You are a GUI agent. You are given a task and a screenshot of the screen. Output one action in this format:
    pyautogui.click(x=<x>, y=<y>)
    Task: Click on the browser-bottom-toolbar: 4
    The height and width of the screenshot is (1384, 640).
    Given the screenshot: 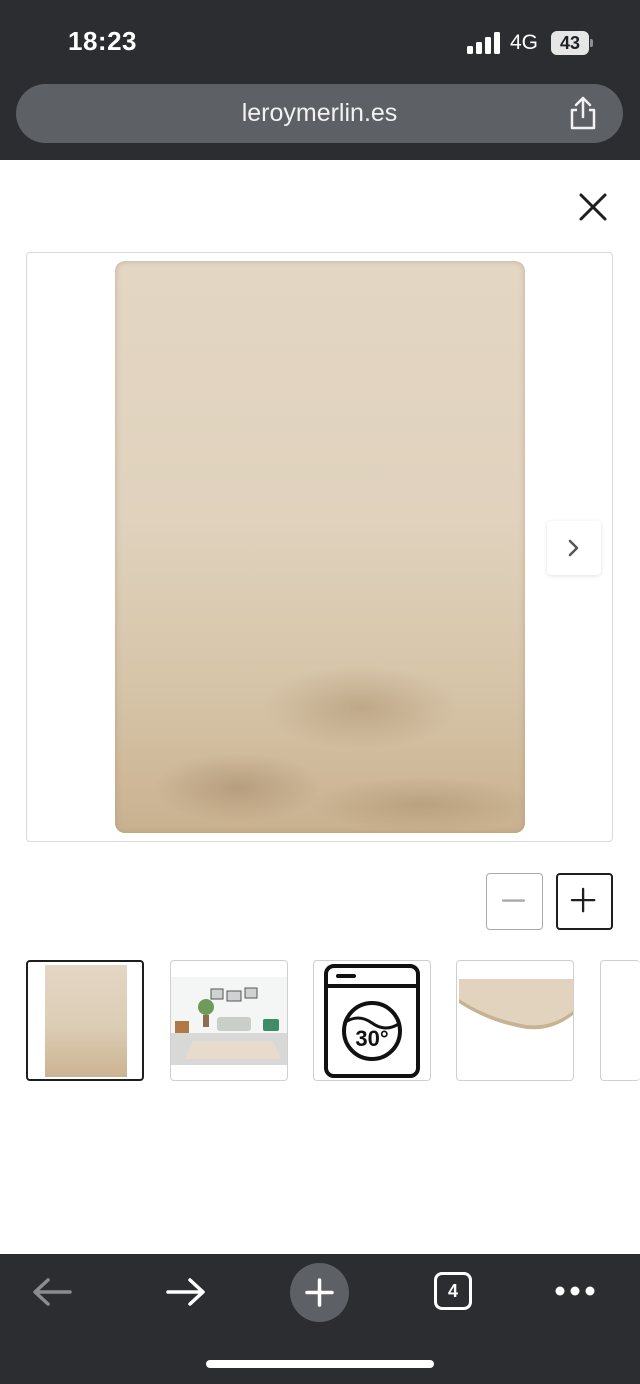 What is the action you would take?
    pyautogui.click(x=320, y=1319)
    